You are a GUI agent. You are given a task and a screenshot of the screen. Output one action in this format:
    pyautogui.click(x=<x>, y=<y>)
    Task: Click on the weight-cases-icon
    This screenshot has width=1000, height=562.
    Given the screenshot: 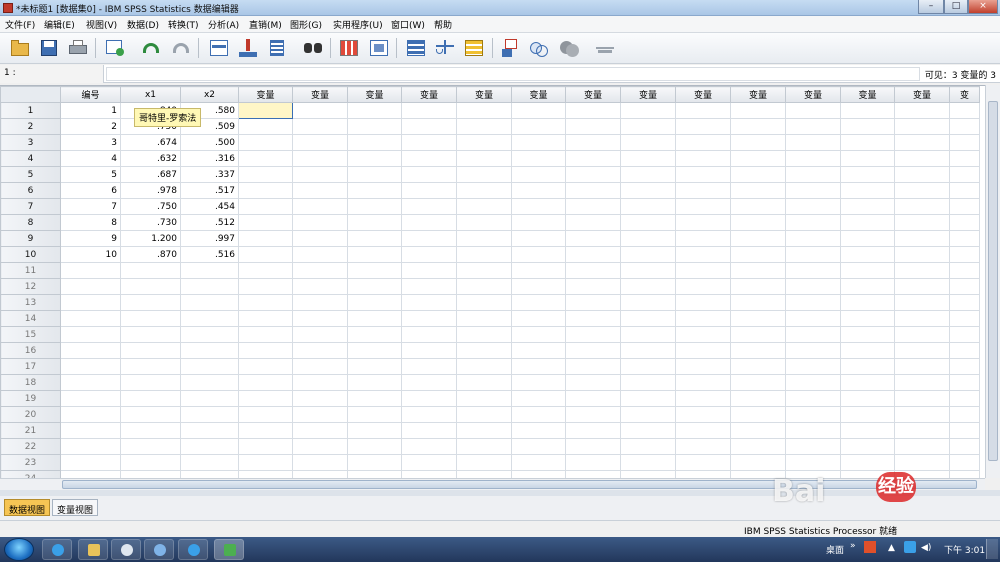 What is the action you would take?
    pyautogui.click(x=445, y=48)
    